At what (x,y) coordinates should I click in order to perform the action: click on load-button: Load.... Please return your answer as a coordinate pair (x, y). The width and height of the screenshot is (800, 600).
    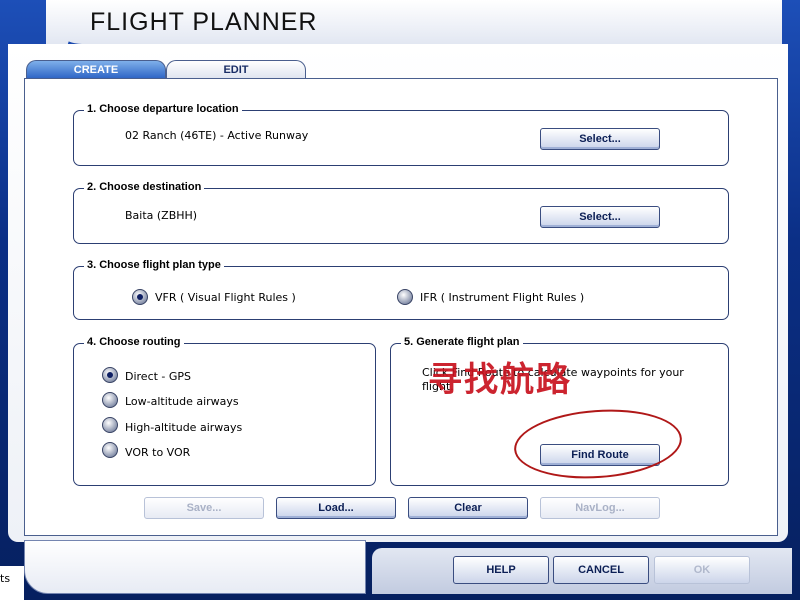
    Looking at the image, I should click on (336, 508).